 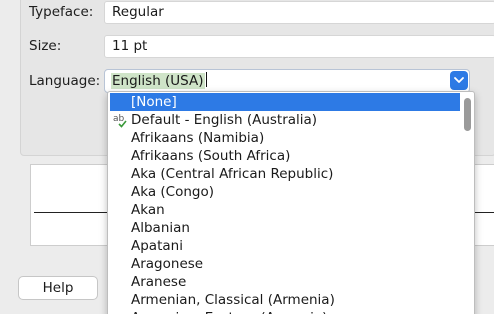 What do you see at coordinates (119, 119) in the screenshot?
I see `svg-text: ab` at bounding box center [119, 119].